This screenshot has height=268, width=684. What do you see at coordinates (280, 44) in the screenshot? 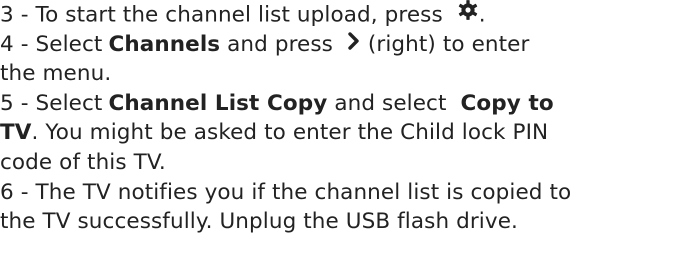
I see `step-4-text-press: and press` at bounding box center [280, 44].